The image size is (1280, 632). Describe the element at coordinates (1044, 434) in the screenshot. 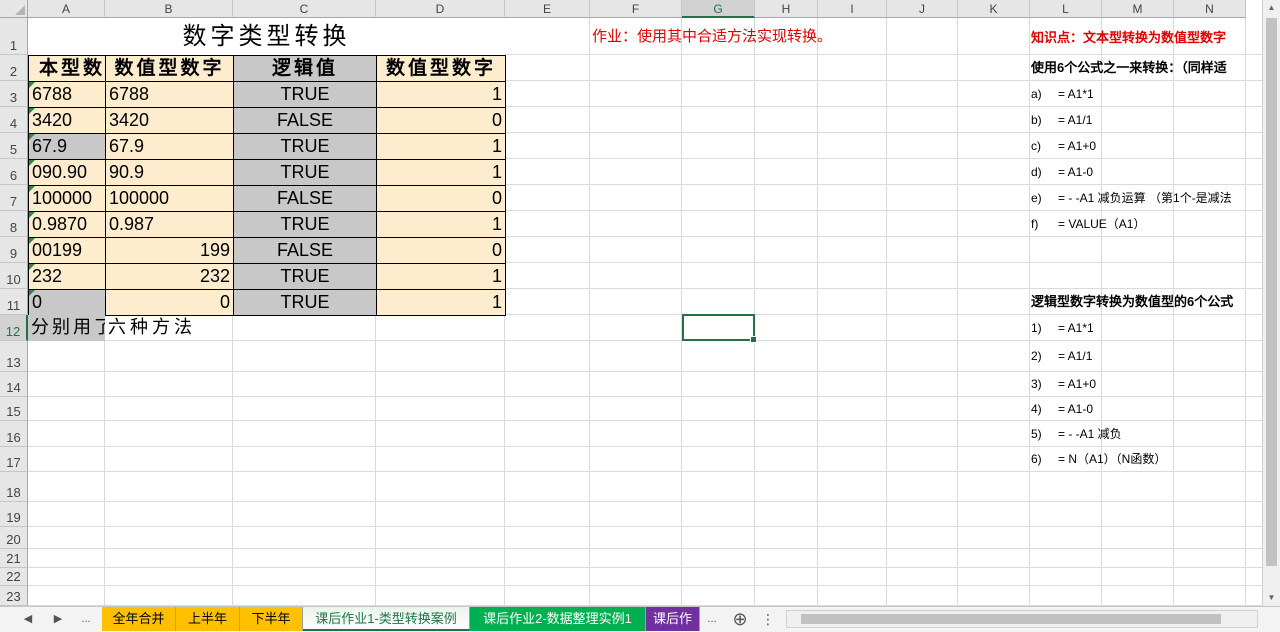

I see `logic-method-key-5: 5)` at that location.